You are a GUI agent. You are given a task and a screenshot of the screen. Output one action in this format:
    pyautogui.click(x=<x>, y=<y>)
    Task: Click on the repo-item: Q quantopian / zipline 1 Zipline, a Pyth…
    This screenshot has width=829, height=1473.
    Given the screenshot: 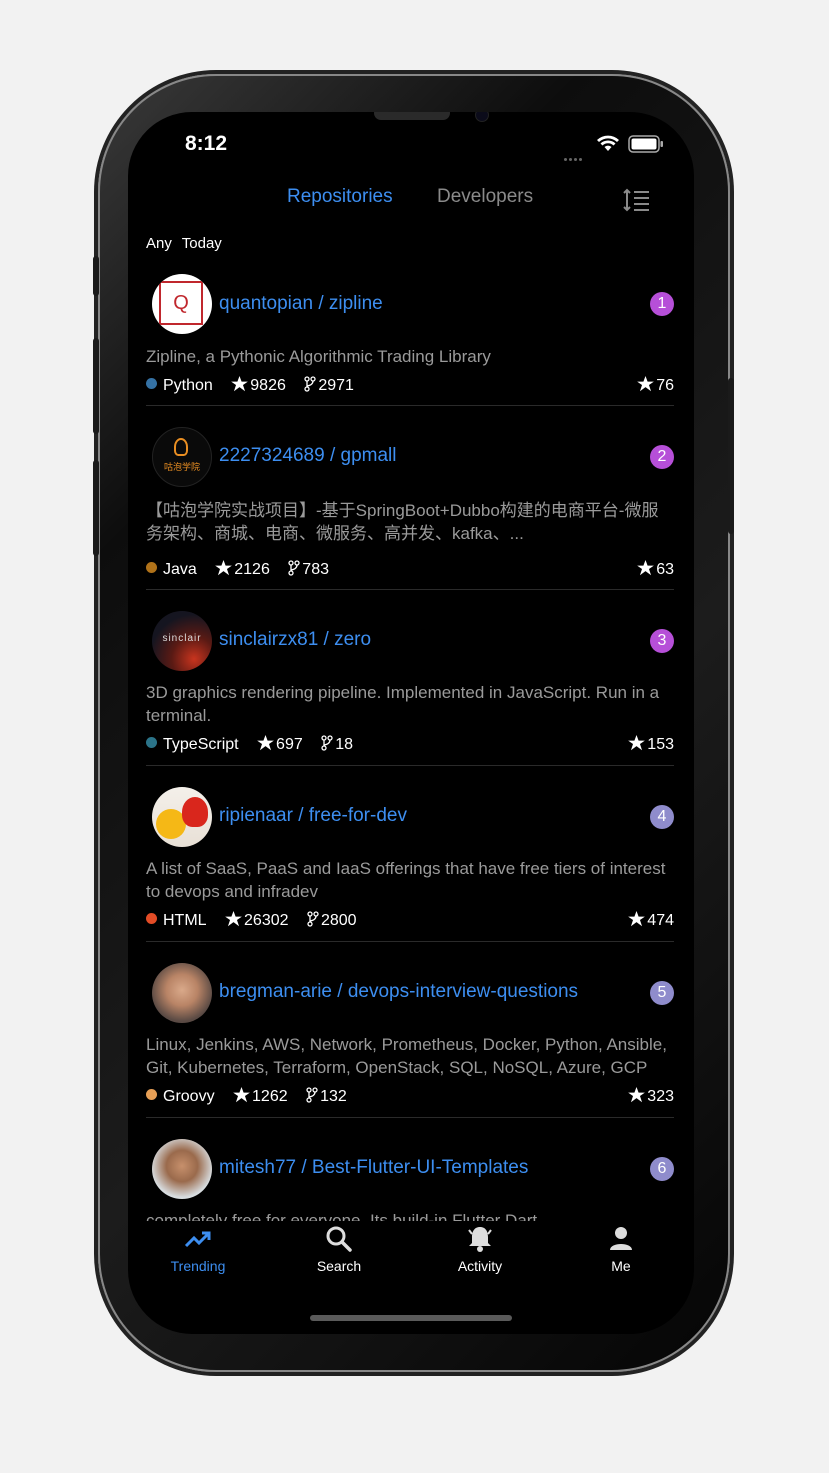 What is the action you would take?
    pyautogui.click(x=410, y=335)
    